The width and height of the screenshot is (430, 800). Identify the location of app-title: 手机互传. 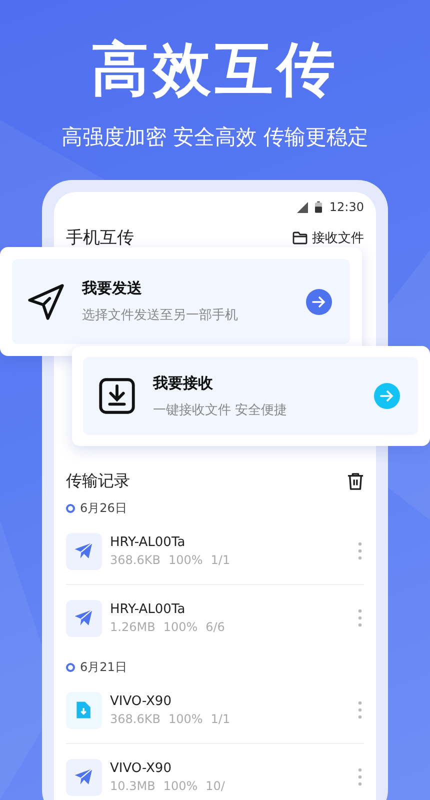
(100, 238).